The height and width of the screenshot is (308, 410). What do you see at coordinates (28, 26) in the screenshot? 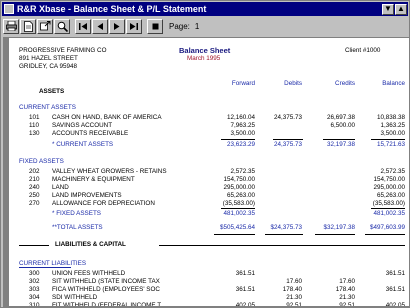
I see `page-setup-button` at bounding box center [28, 26].